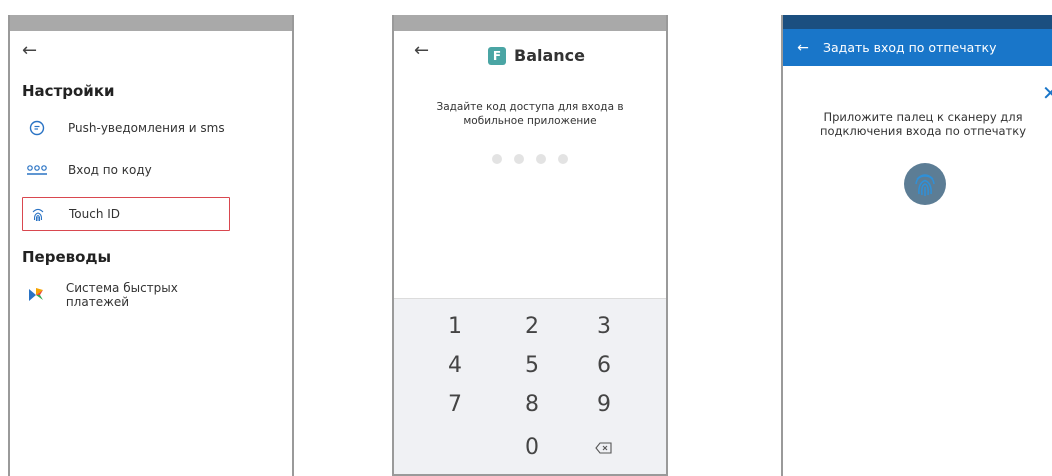 This screenshot has height=476, width=1052. I want to click on app-name: Balance, so click(549, 55).